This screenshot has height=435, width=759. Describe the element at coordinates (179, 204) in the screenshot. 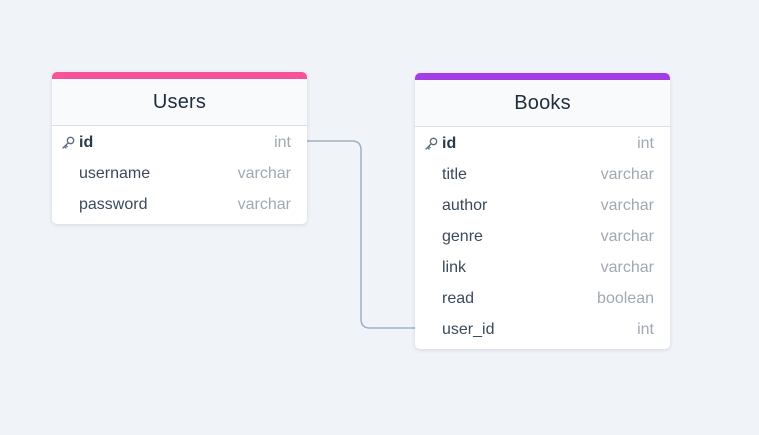

I see `column-row-password: password varchar` at that location.